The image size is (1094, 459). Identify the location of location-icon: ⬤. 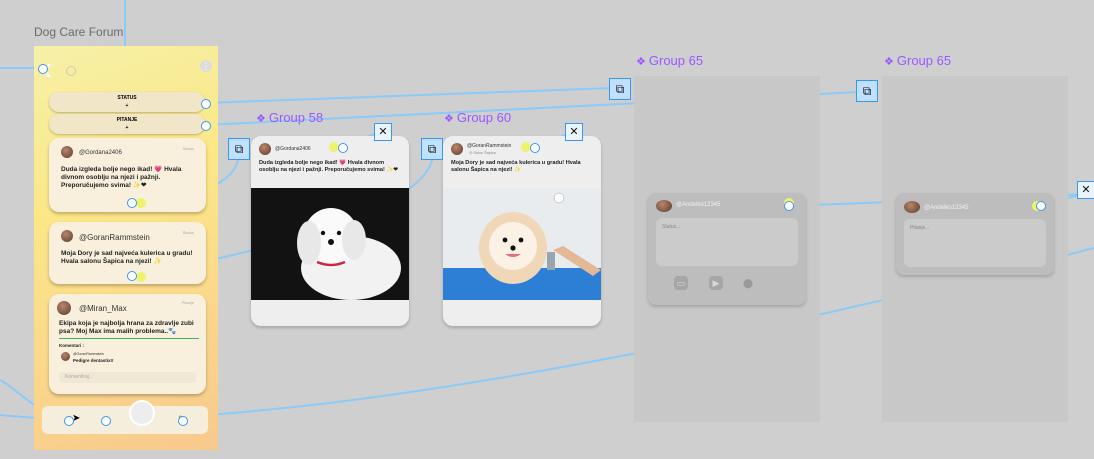
(748, 283).